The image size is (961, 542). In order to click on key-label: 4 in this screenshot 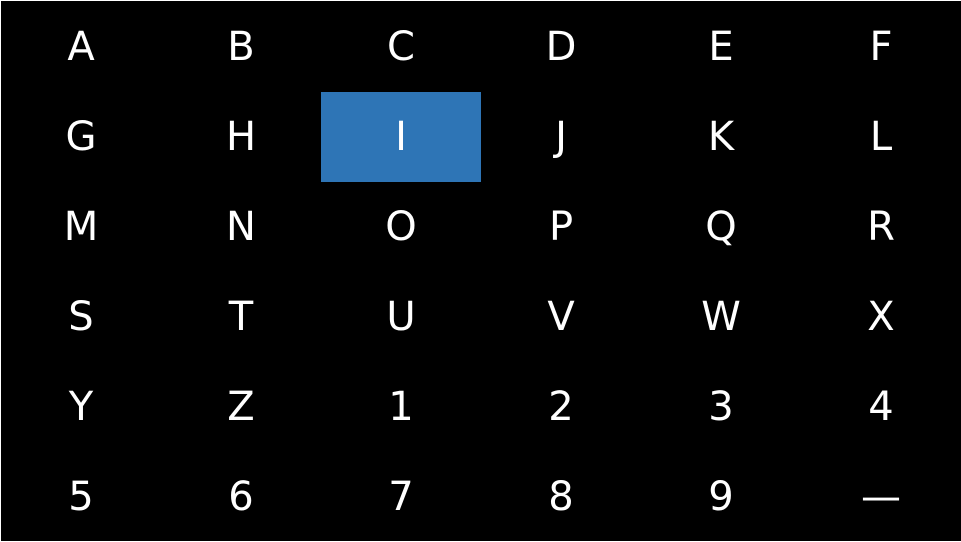, I will do `click(881, 407)`.